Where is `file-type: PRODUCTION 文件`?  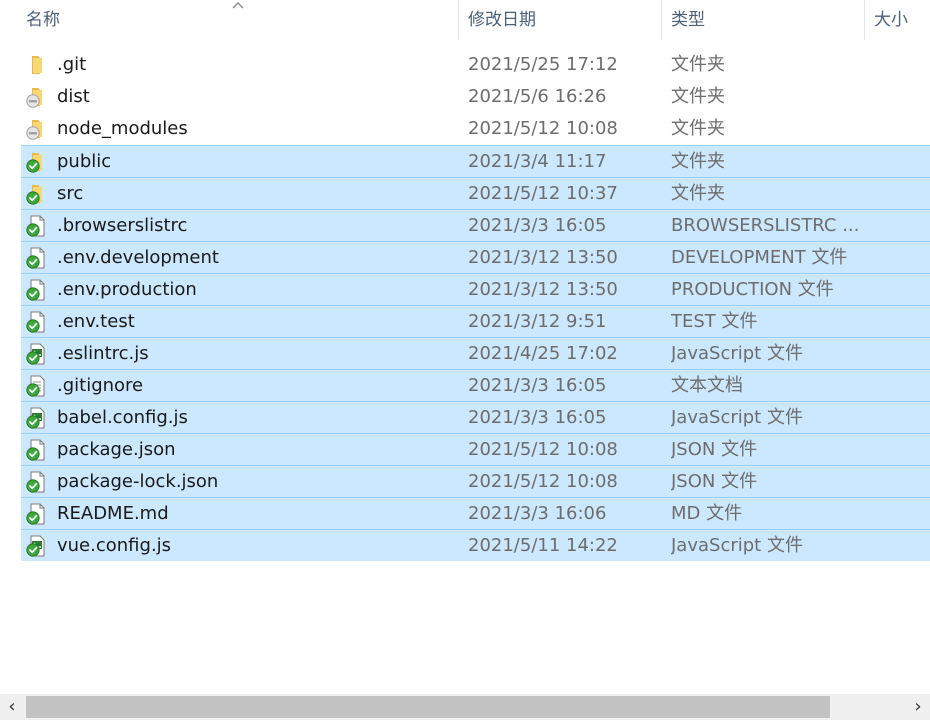
file-type: PRODUCTION 文件 is located at coordinates (752, 289).